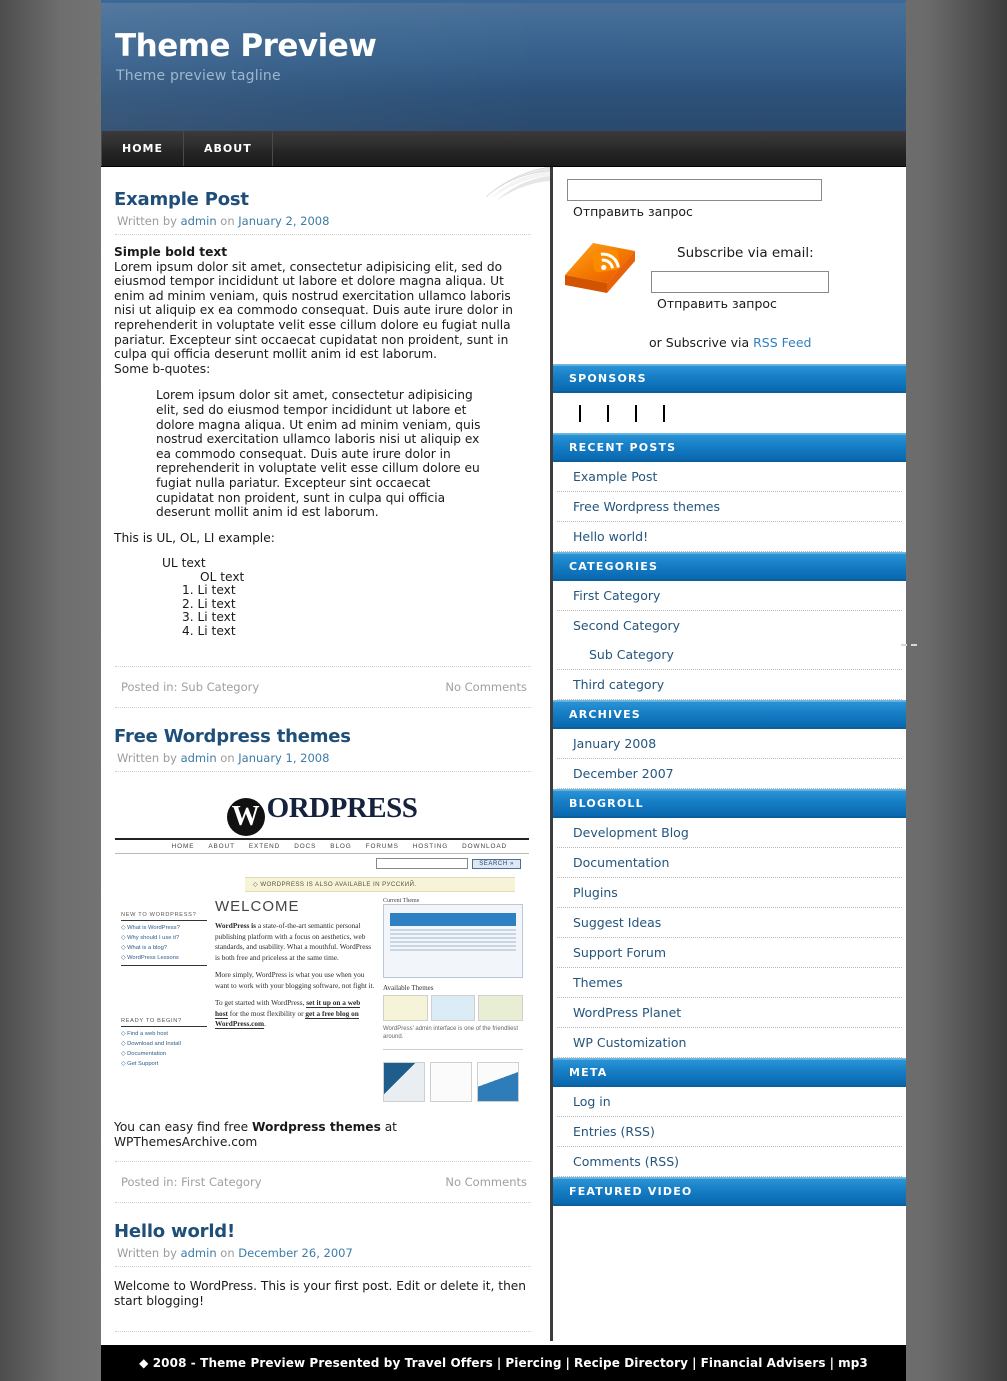 This screenshot has width=1007, height=1381. I want to click on blogroll-link: Support Forum, so click(729, 953).